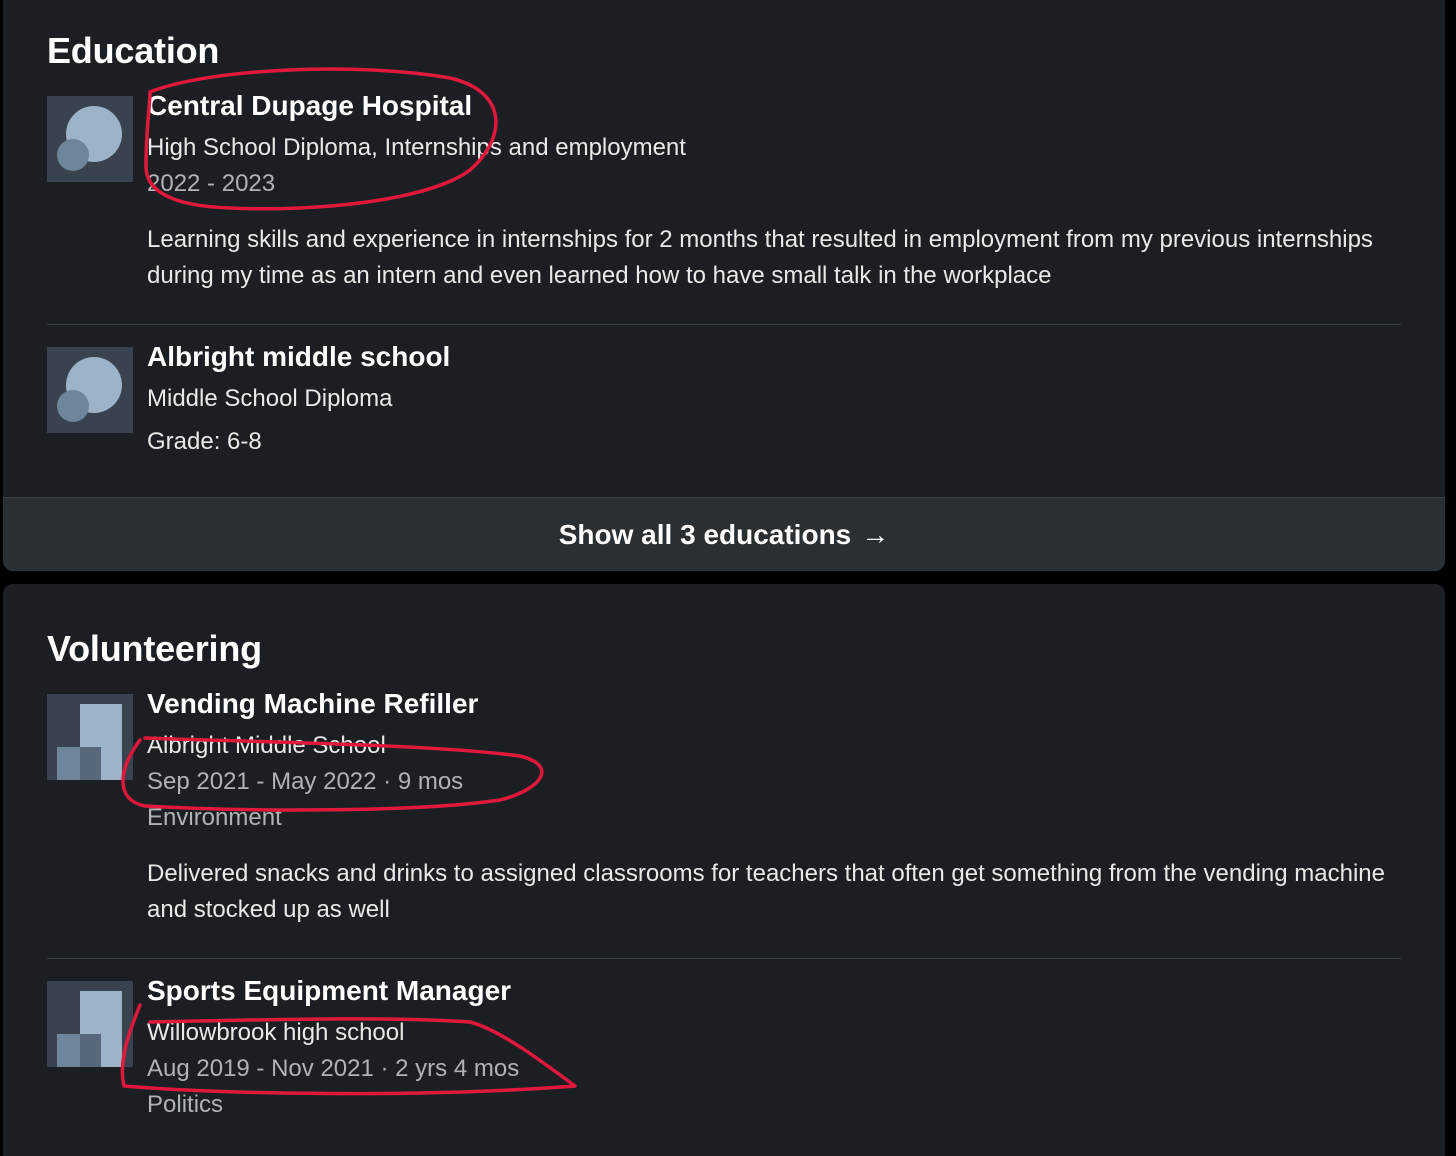 The image size is (1456, 1156). Describe the element at coordinates (312, 704) in the screenshot. I see `role-title: Vending Machine Refiller` at that location.